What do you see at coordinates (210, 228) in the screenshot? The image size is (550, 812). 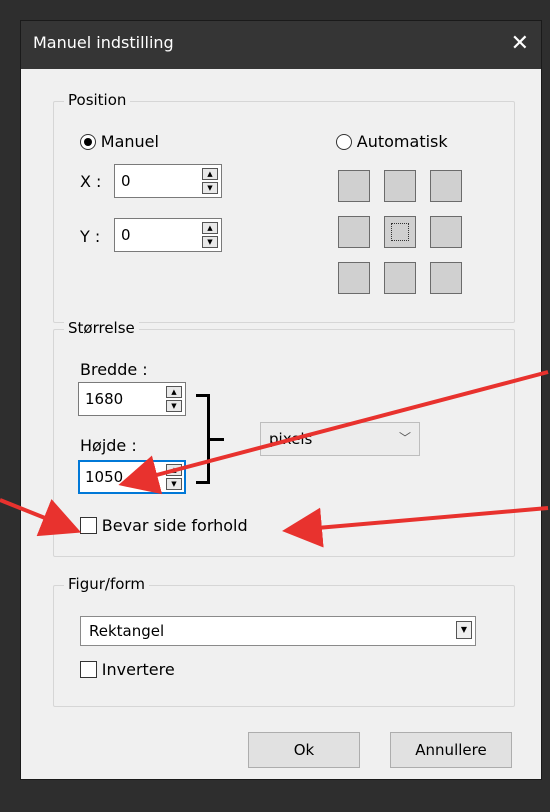 I see `y-increment-button: ▲` at bounding box center [210, 228].